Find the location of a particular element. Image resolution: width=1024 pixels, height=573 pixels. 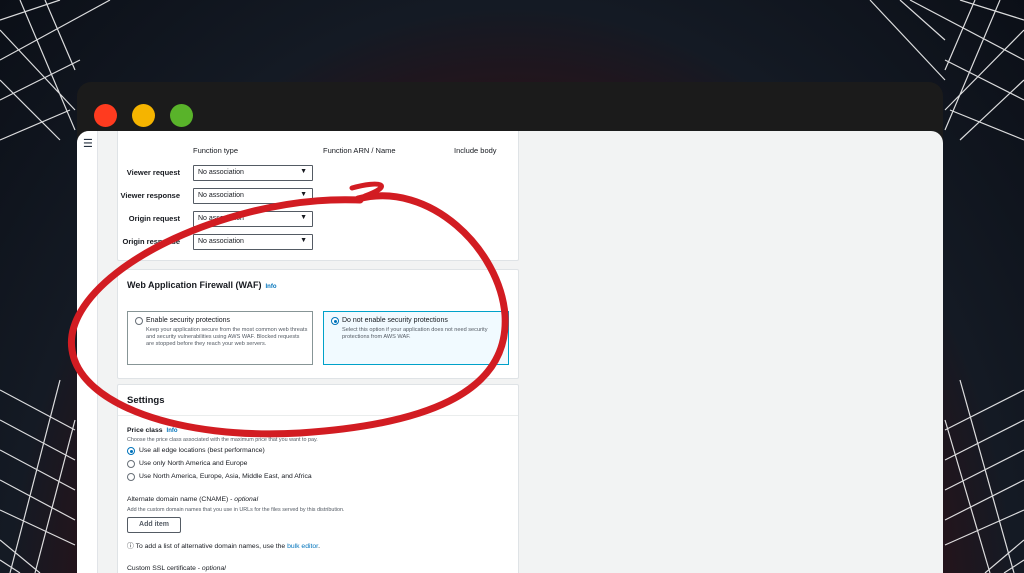

menu-icon: ☰ is located at coordinates (88, 143).